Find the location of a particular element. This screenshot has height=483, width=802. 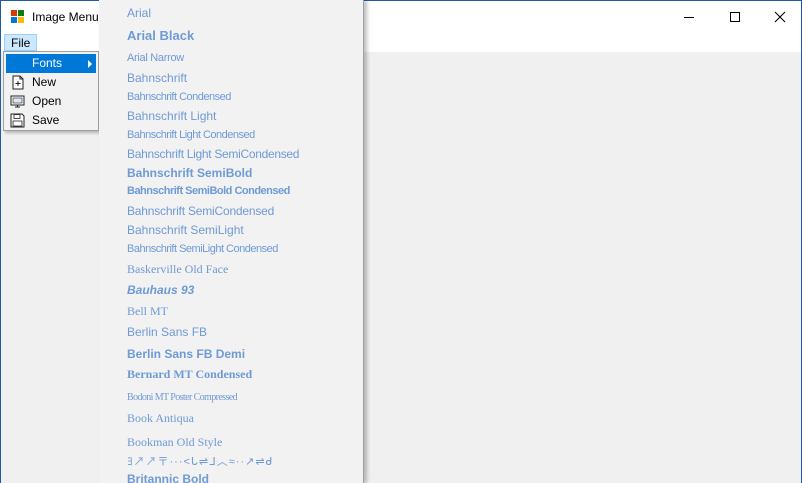

font-item-arial-narrow: Arial Narrow is located at coordinates (155, 58).